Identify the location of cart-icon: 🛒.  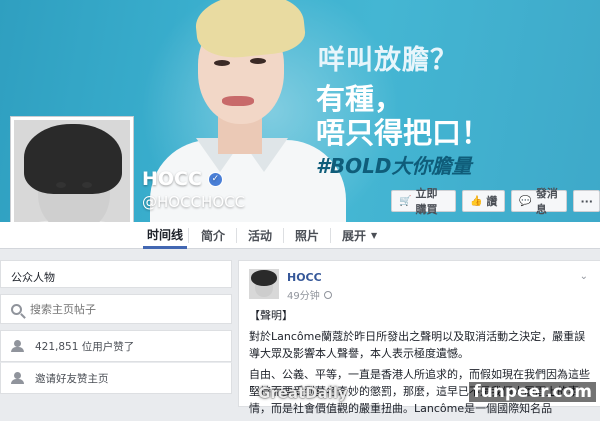
(405, 201).